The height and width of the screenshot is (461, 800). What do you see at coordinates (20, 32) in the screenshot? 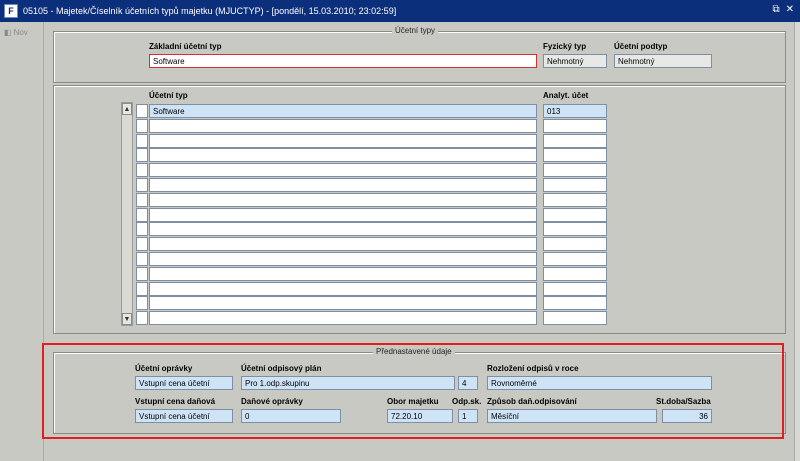
I see `new-button-label: Nov` at bounding box center [20, 32].